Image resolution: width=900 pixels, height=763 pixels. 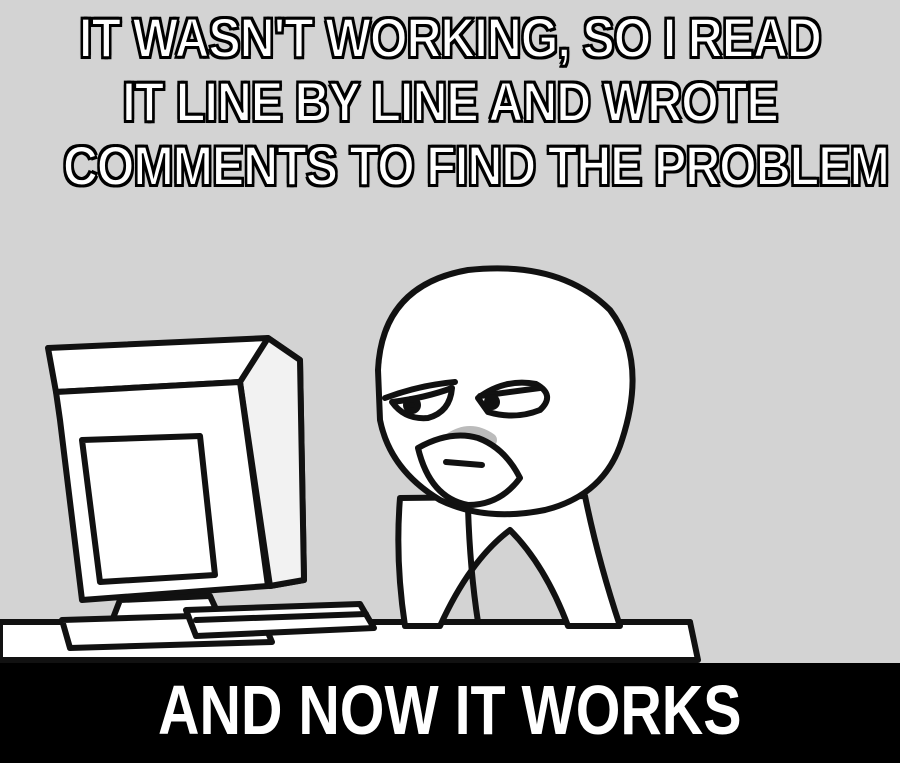 I want to click on bottom-caption: AND NOW IT WORKS, so click(x=450, y=710).